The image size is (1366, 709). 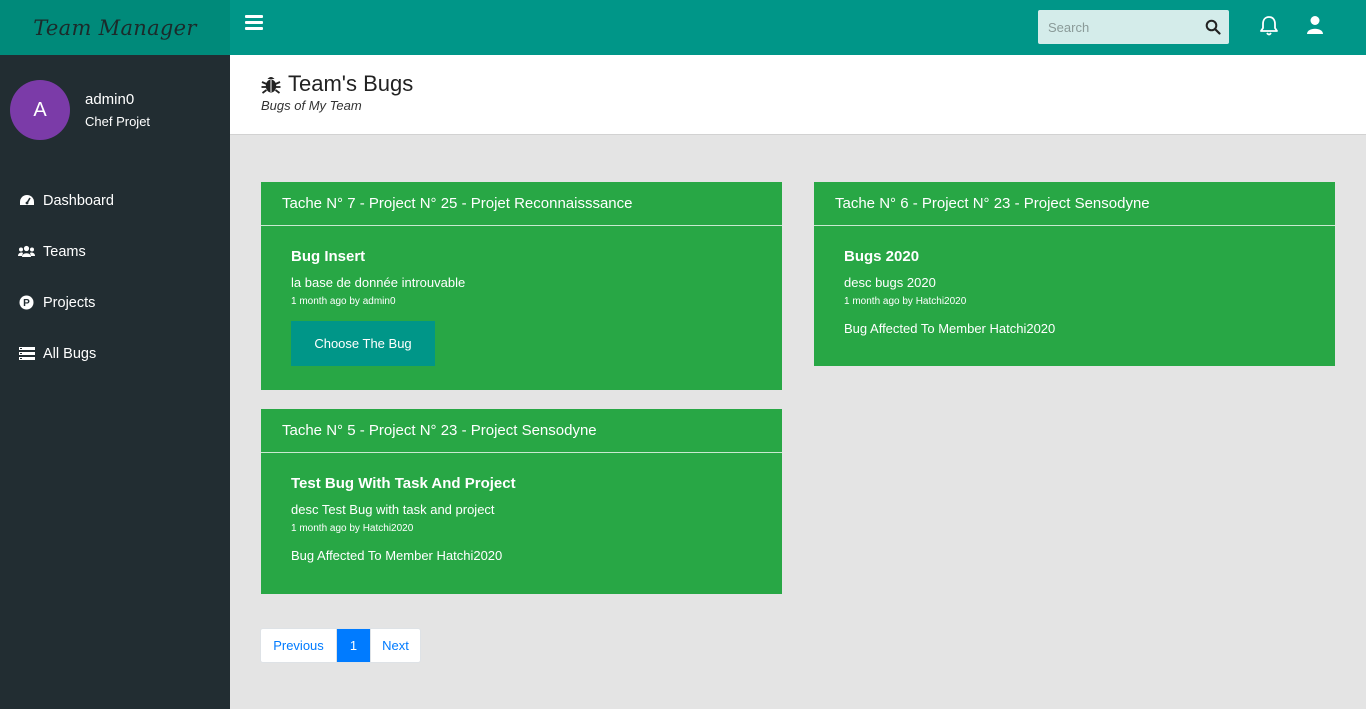 I want to click on brand-logo: Team Manager, so click(x=115, y=27).